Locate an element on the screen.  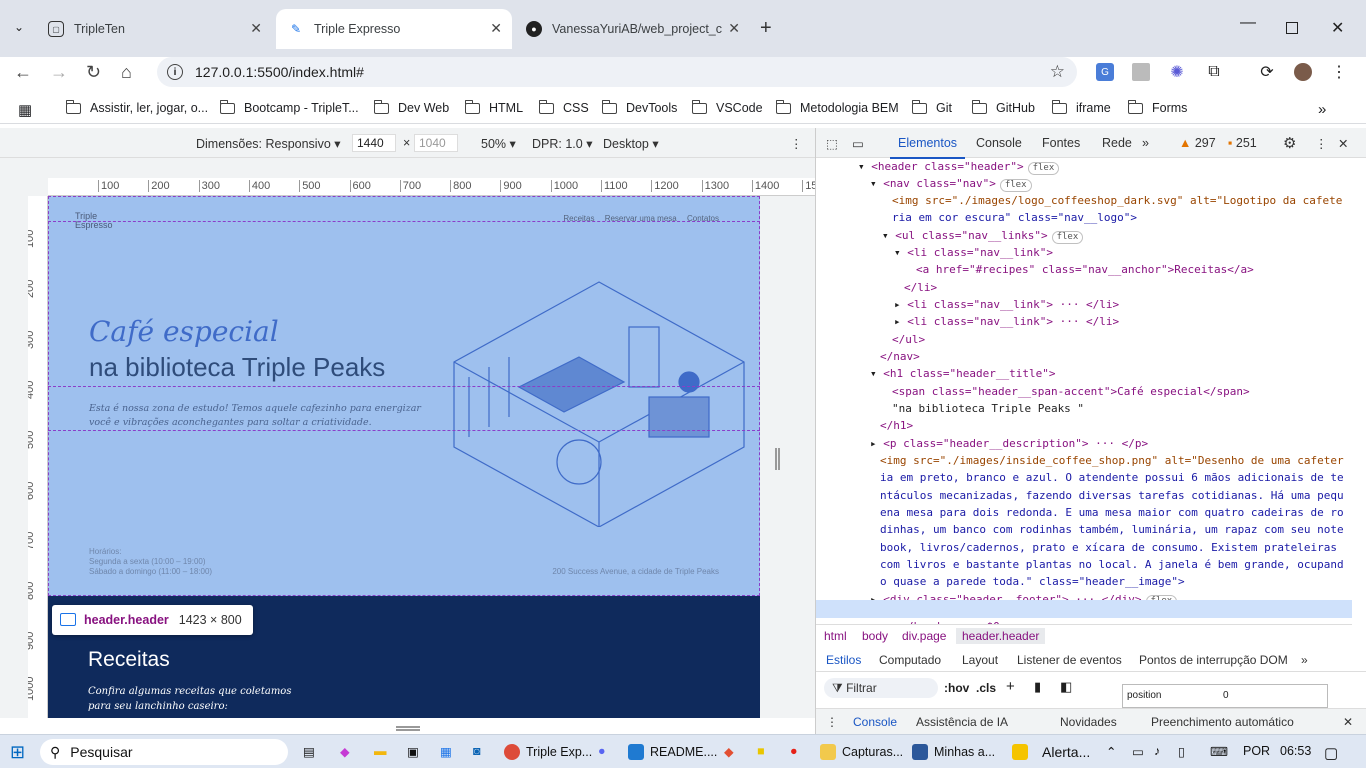
tab-styles: Estilos is located at coordinates (843, 660).